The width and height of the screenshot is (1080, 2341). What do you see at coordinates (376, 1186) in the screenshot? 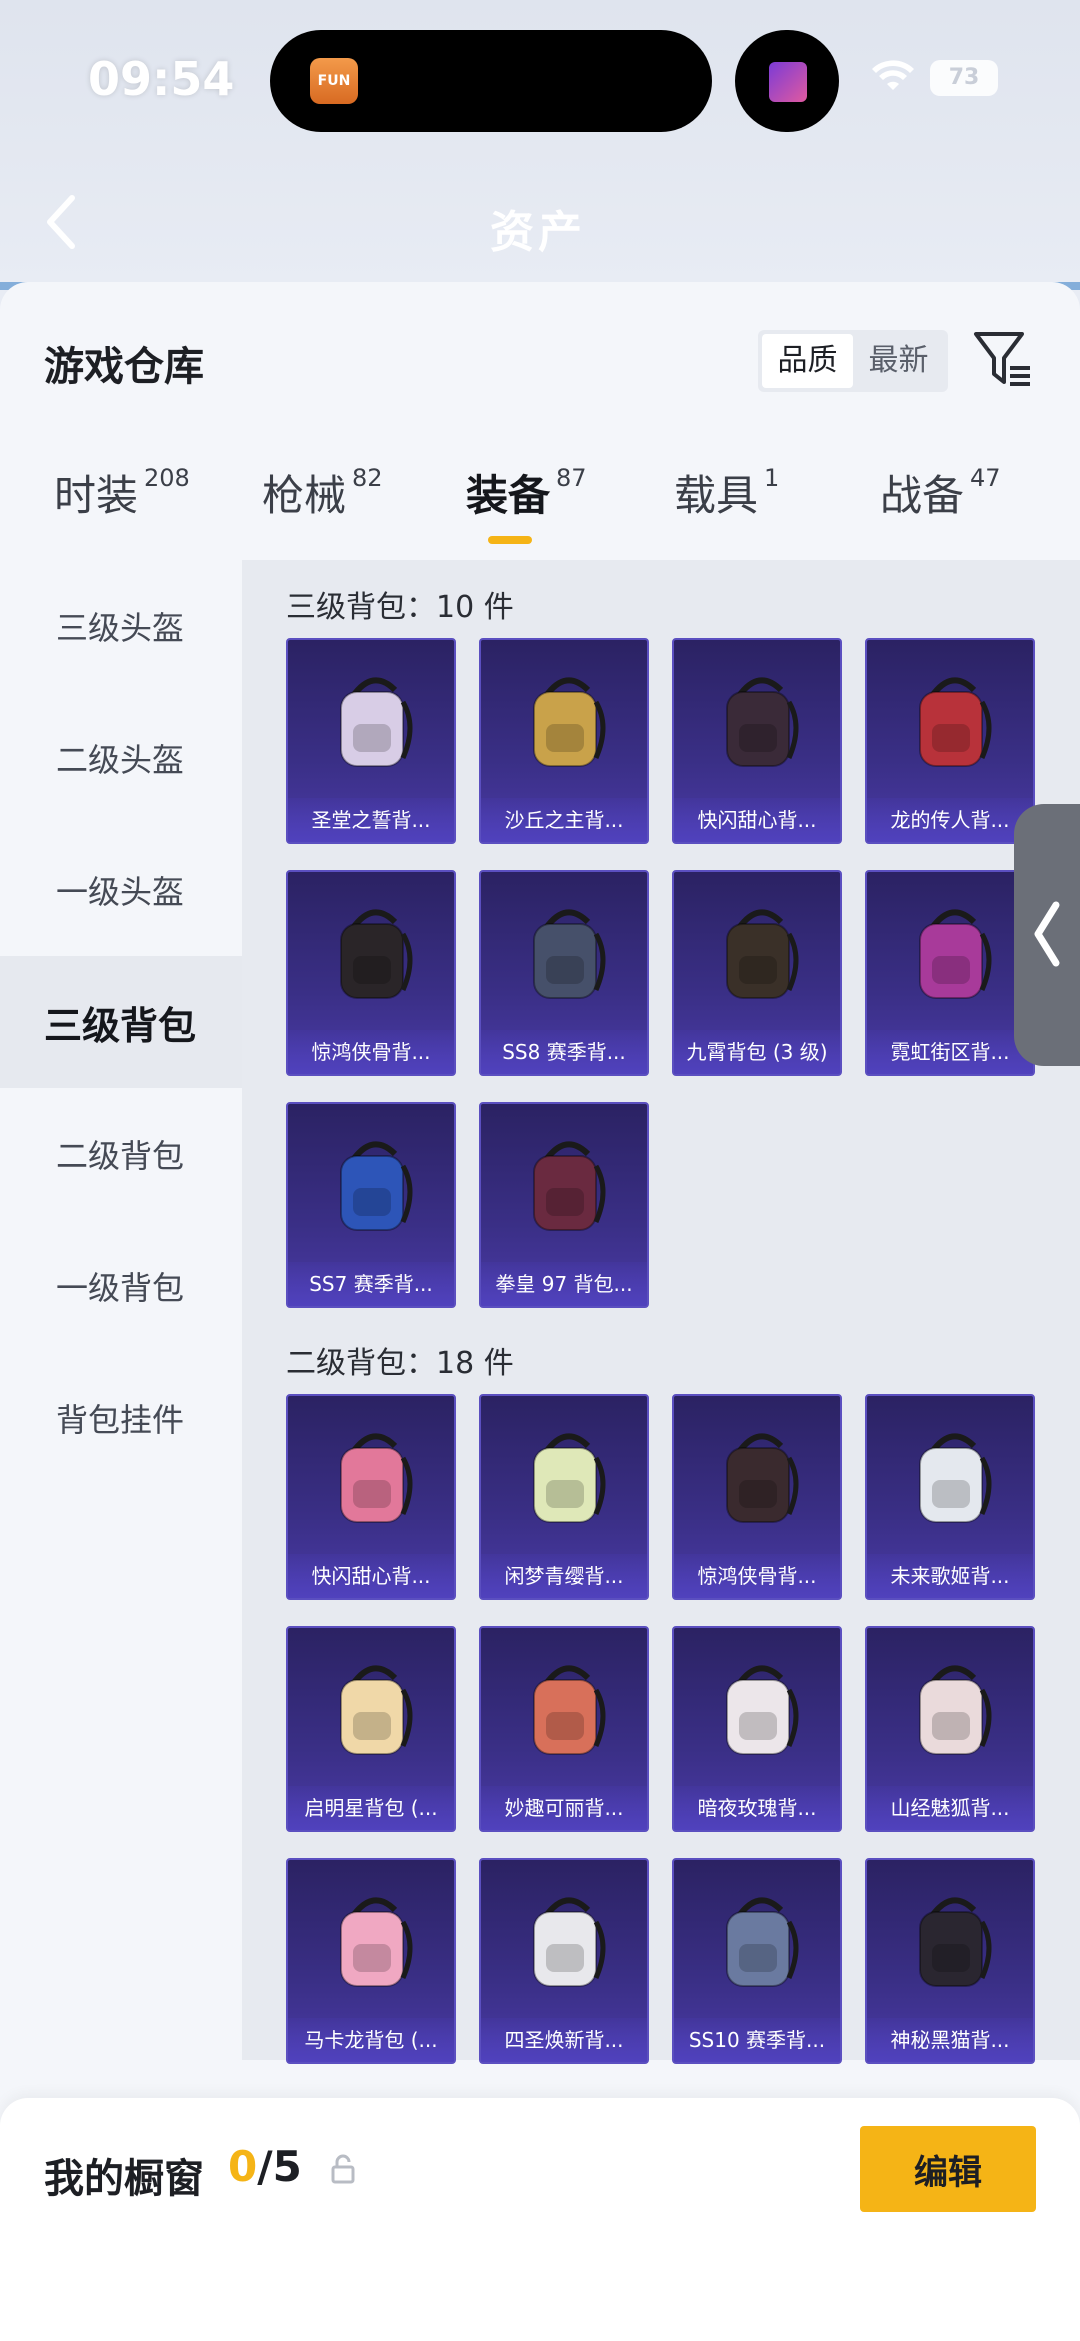
I see `blue-backpack-icon` at bounding box center [376, 1186].